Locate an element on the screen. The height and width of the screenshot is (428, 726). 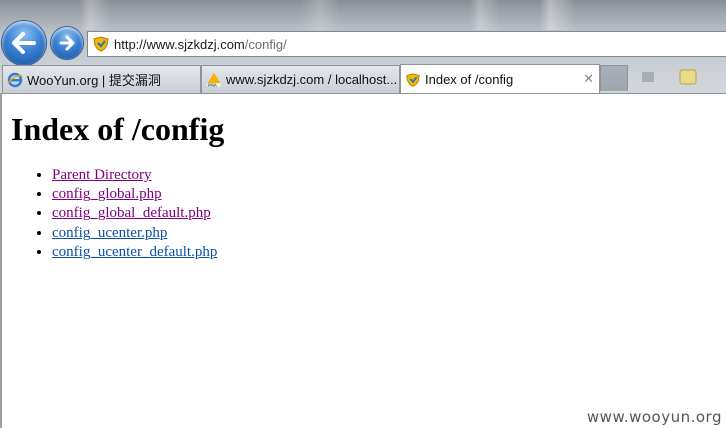
list-item: Parent Directory is located at coordinates (134, 175).